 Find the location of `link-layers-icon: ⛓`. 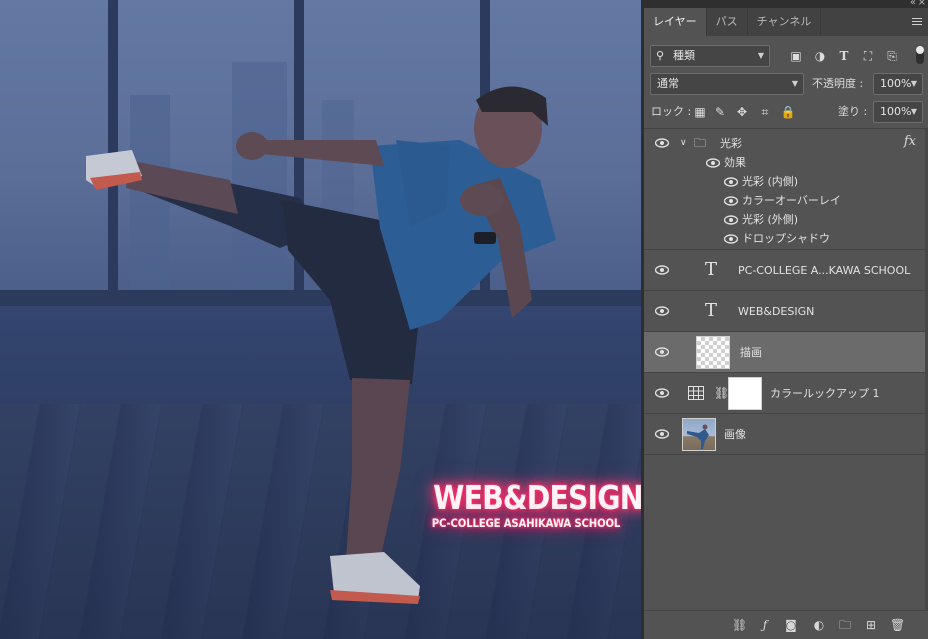

link-layers-icon: ⛓ is located at coordinates (739, 625).